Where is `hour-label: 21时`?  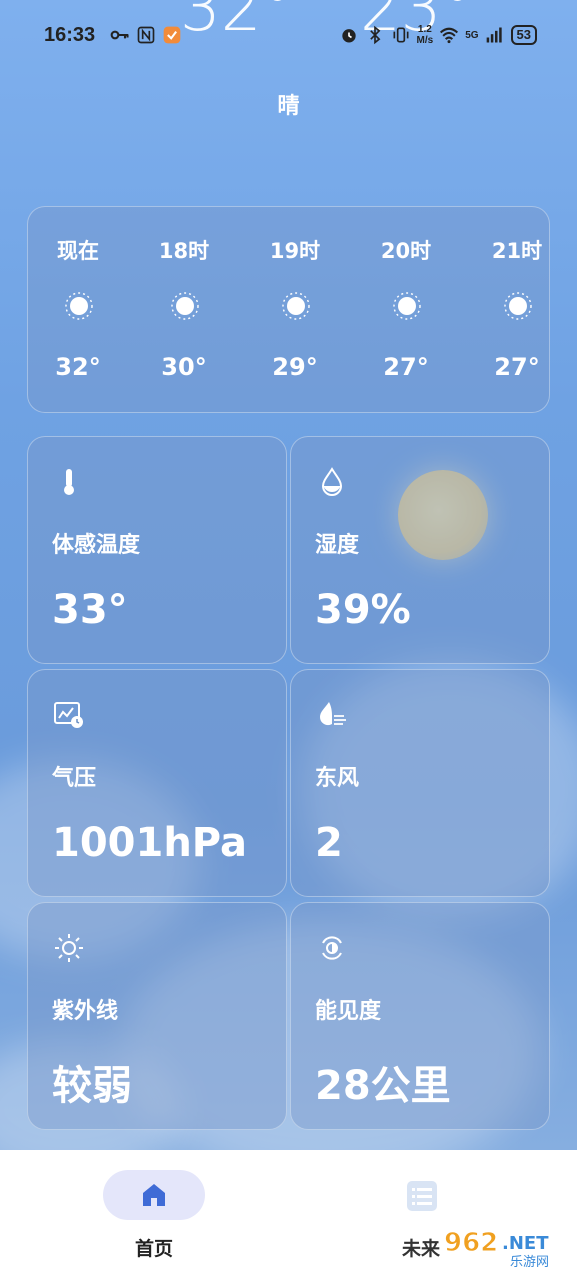 hour-label: 21时 is located at coordinates (517, 251).